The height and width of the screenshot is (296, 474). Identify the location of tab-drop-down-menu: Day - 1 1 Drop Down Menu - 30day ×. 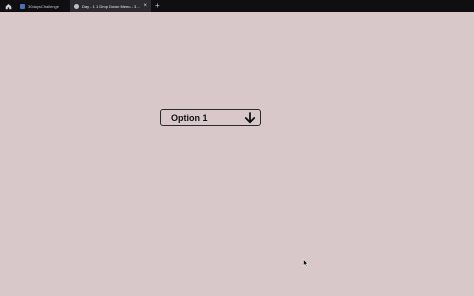
(110, 6).